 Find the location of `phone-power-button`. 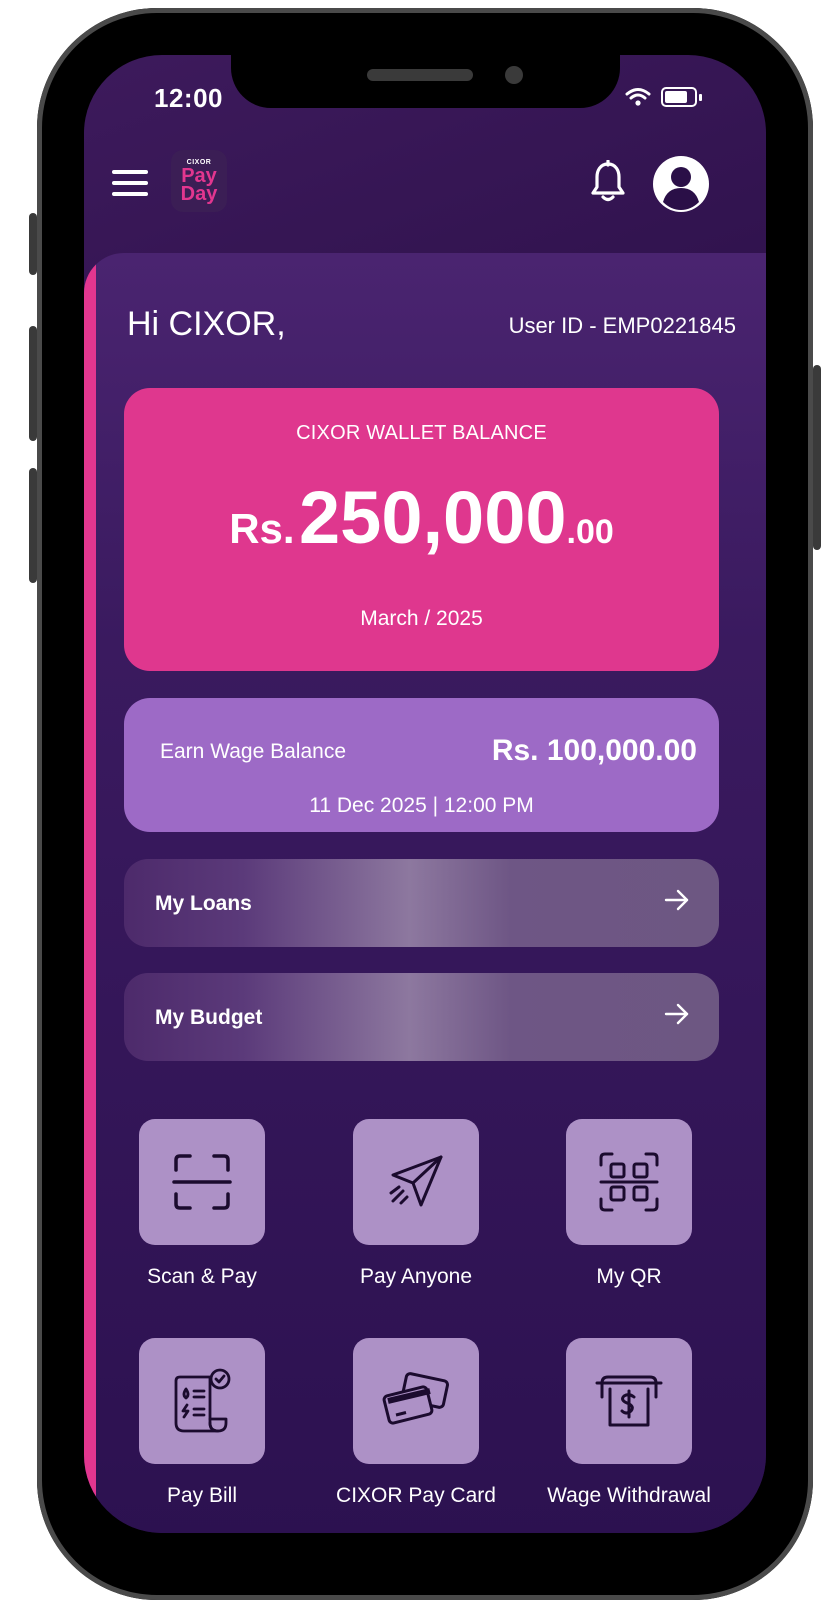

phone-power-button is located at coordinates (817, 457).